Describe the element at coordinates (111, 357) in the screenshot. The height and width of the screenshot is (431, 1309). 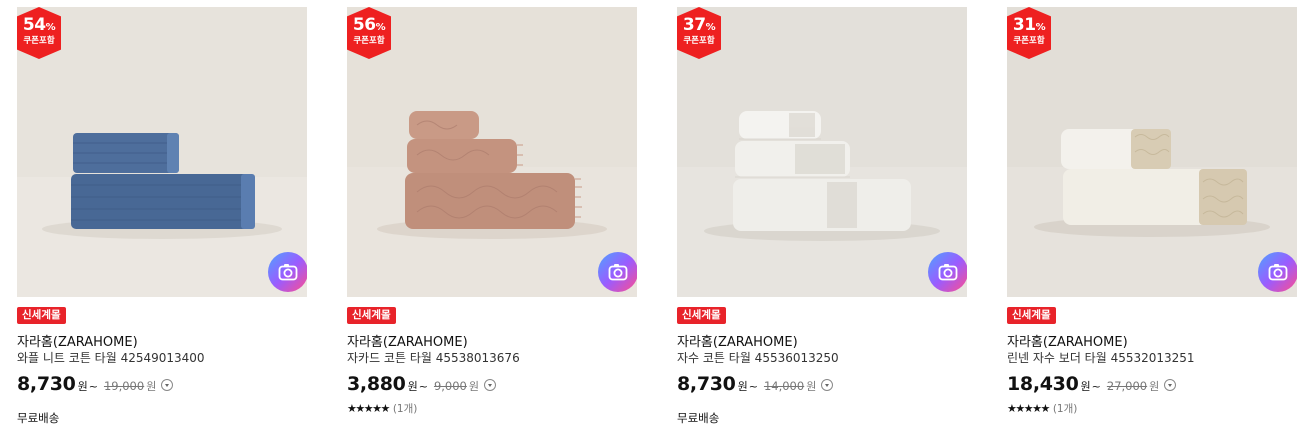
I see `product-name: 와플 니트 코튼 타월 42549013400` at that location.